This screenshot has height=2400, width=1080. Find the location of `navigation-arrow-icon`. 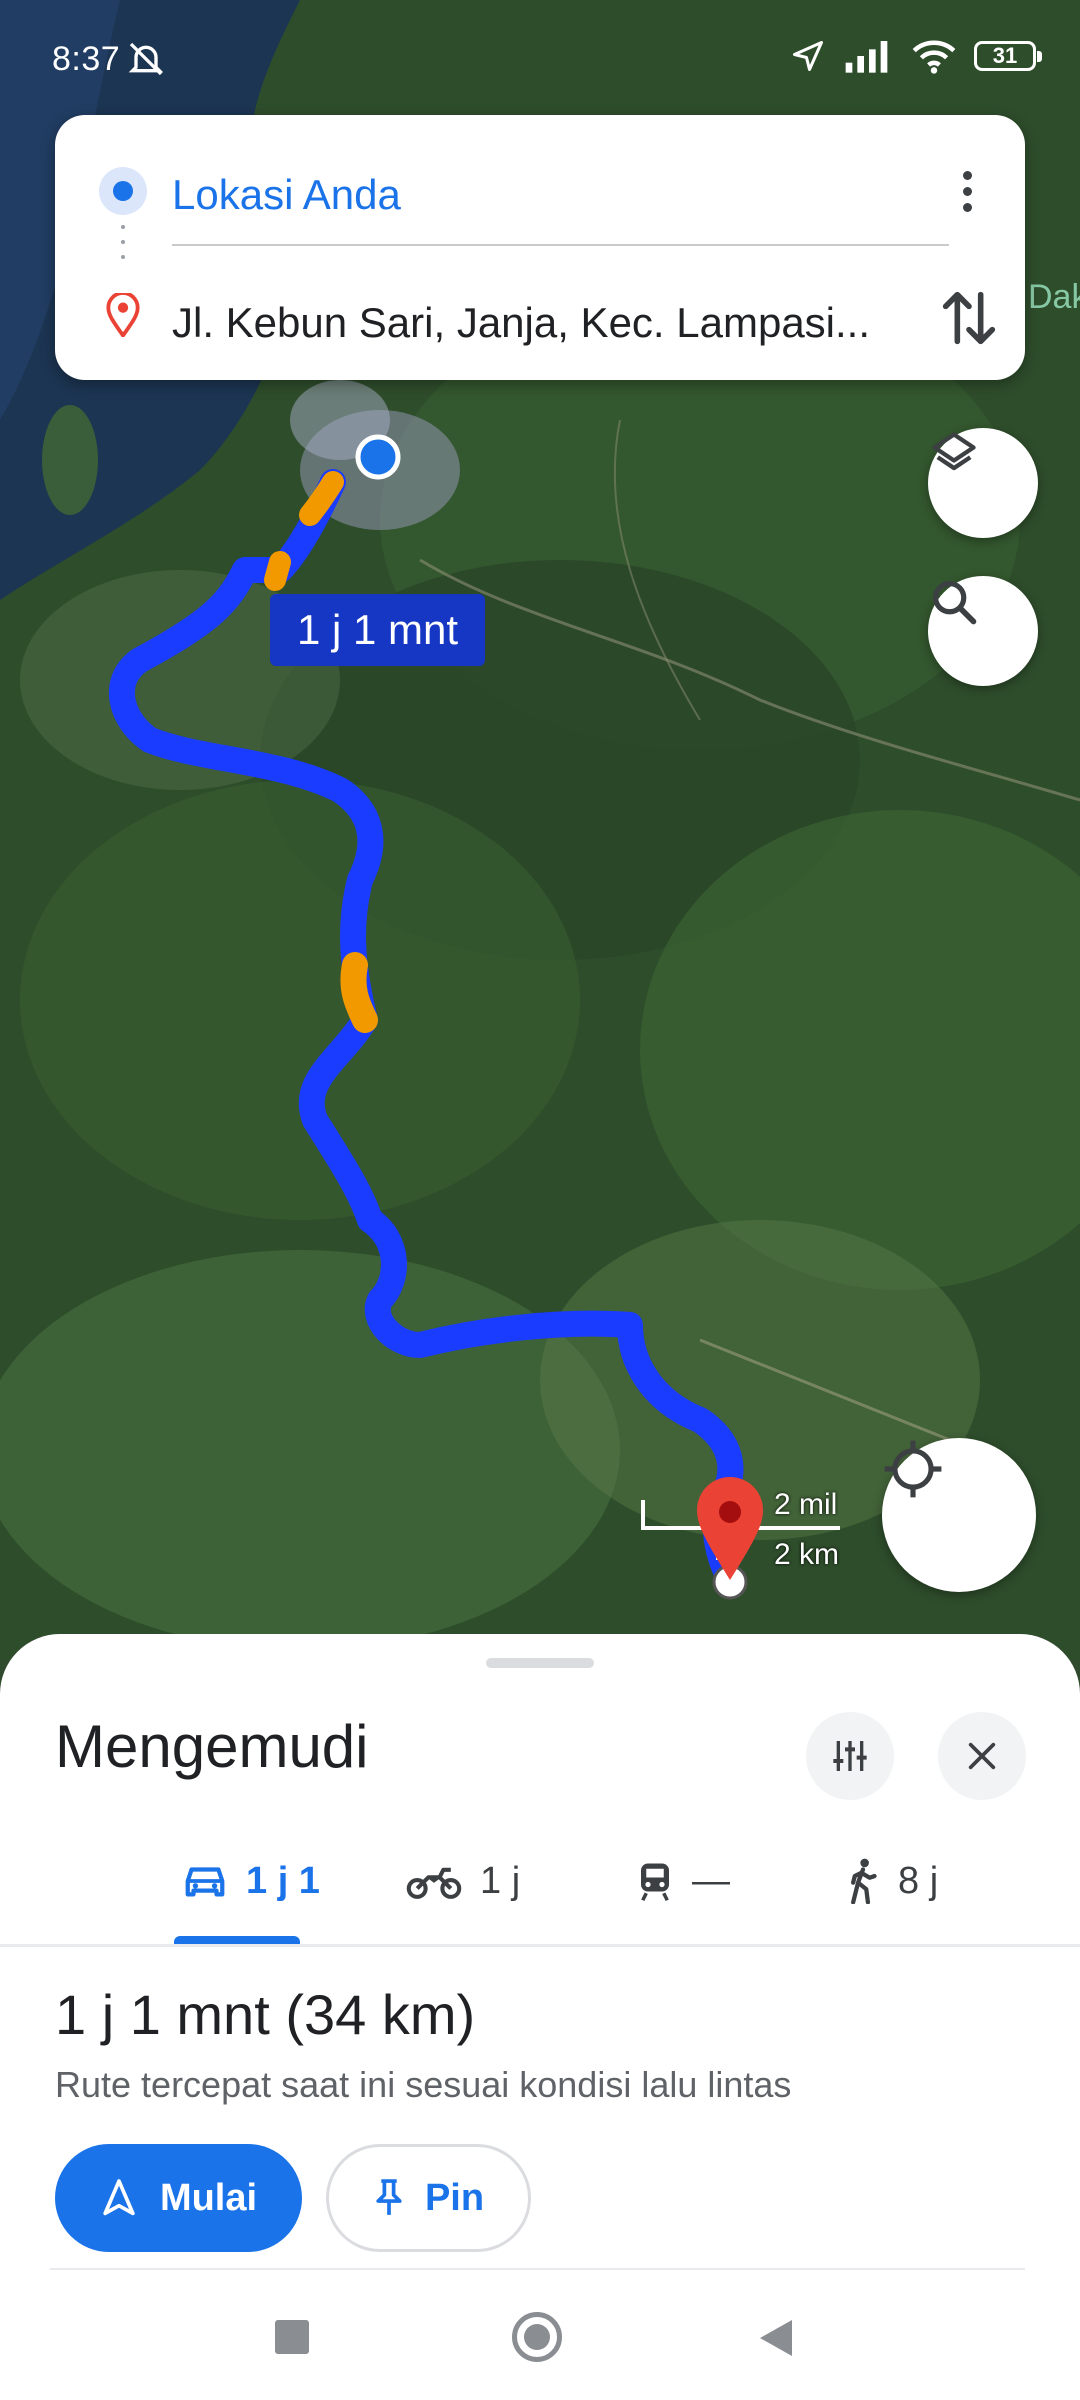

navigation-arrow-icon is located at coordinates (808, 56).